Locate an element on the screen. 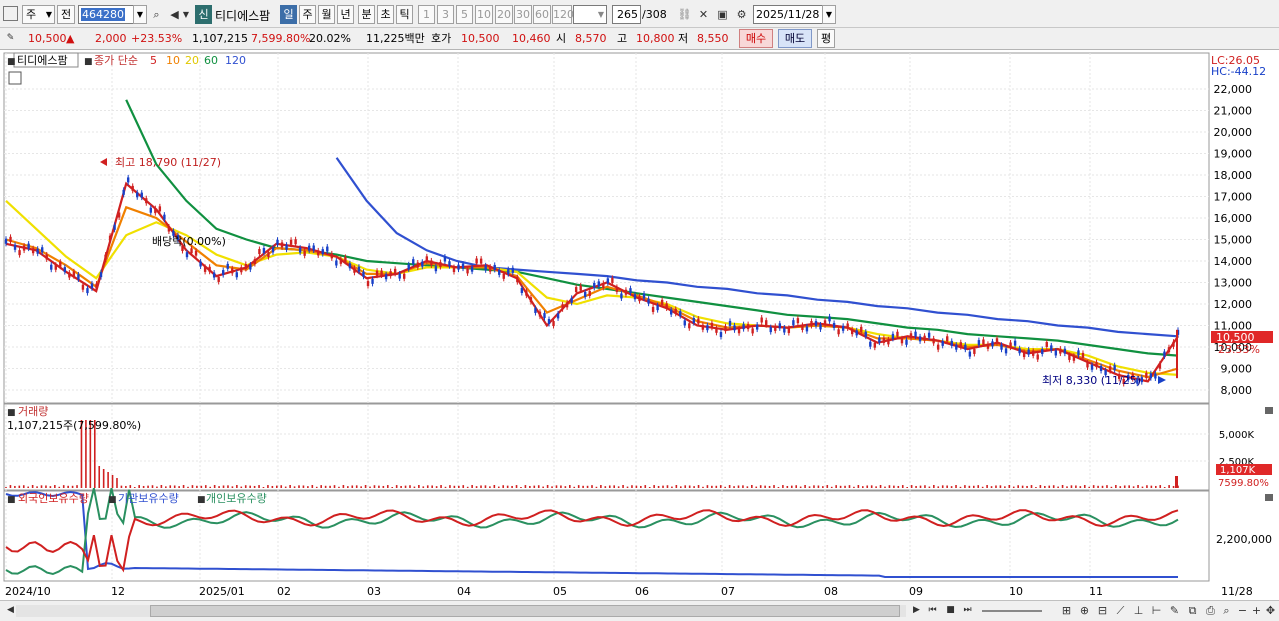 Image resolution: width=1279 pixels, height=621 pixels. first-icon: ⏮ is located at coordinates (932, 610).